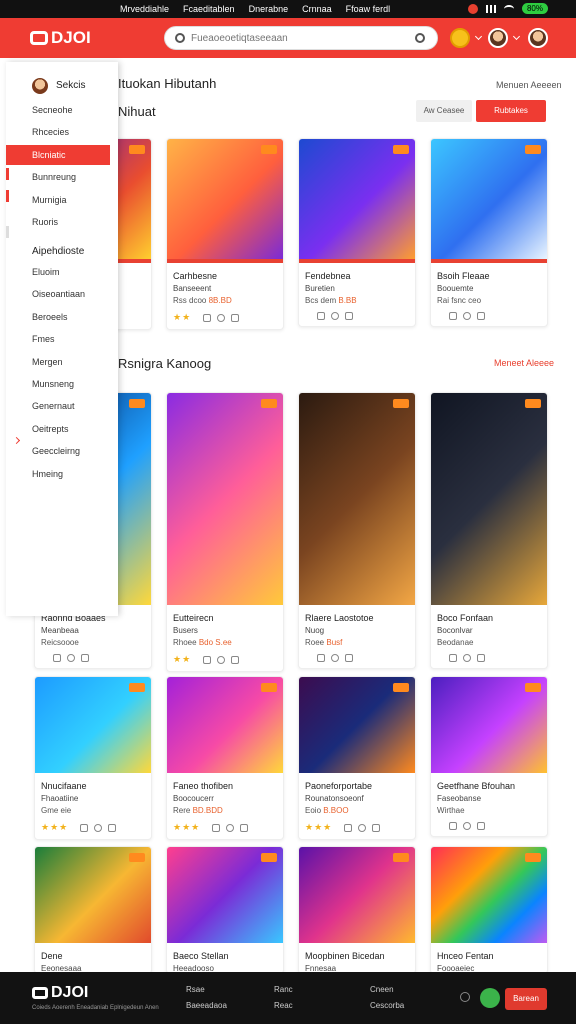 Image resolution: width=576 pixels, height=1024 pixels. Describe the element at coordinates (511, 111) in the screenshot. I see `filter-button-active: Rubtakes` at that location.